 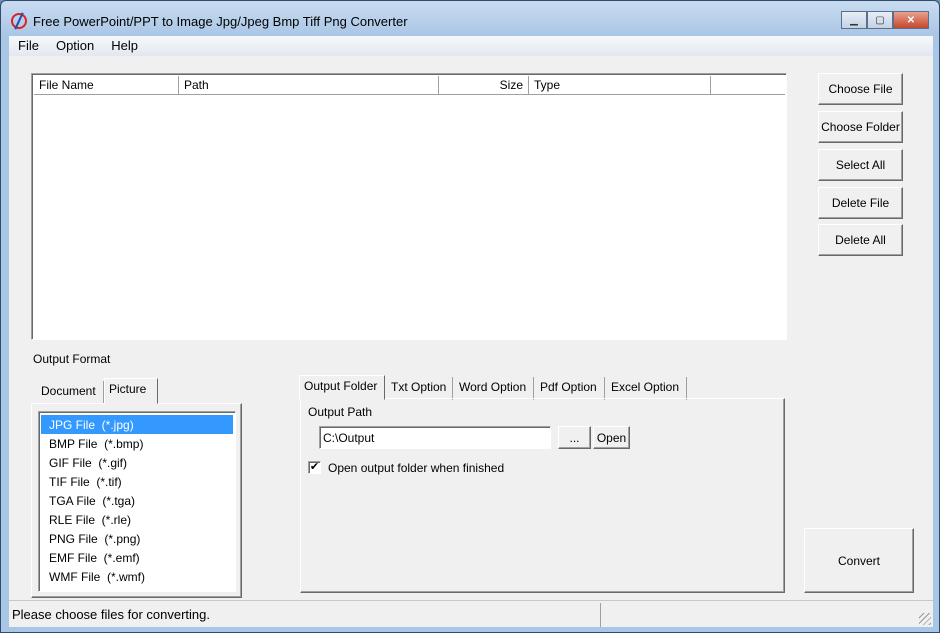 I want to click on format-item: TGA File (*.tga), so click(x=137, y=500).